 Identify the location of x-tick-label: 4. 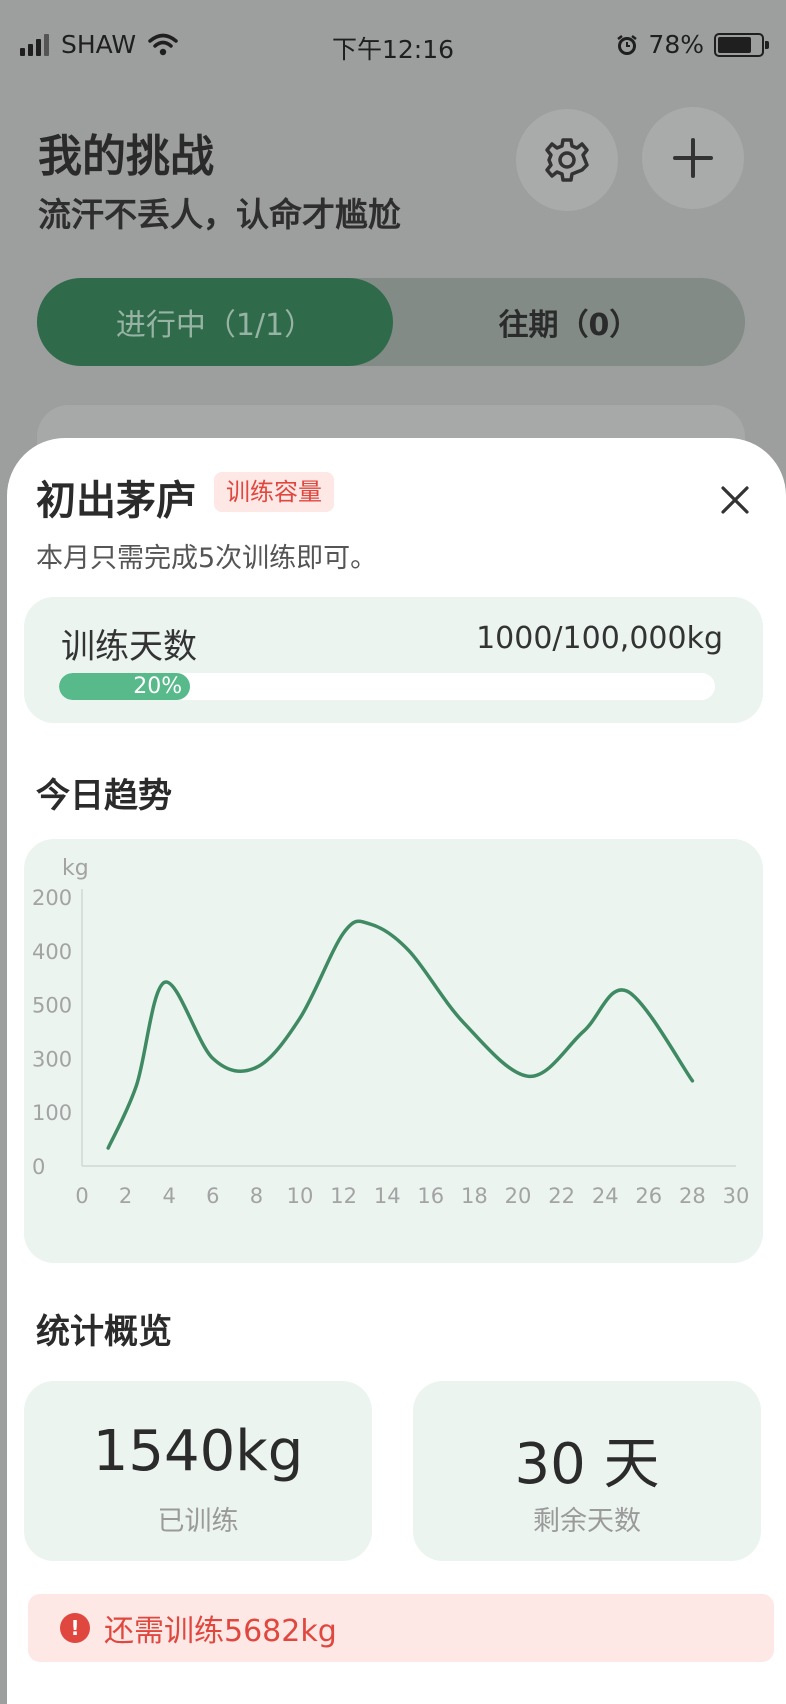
(169, 1196).